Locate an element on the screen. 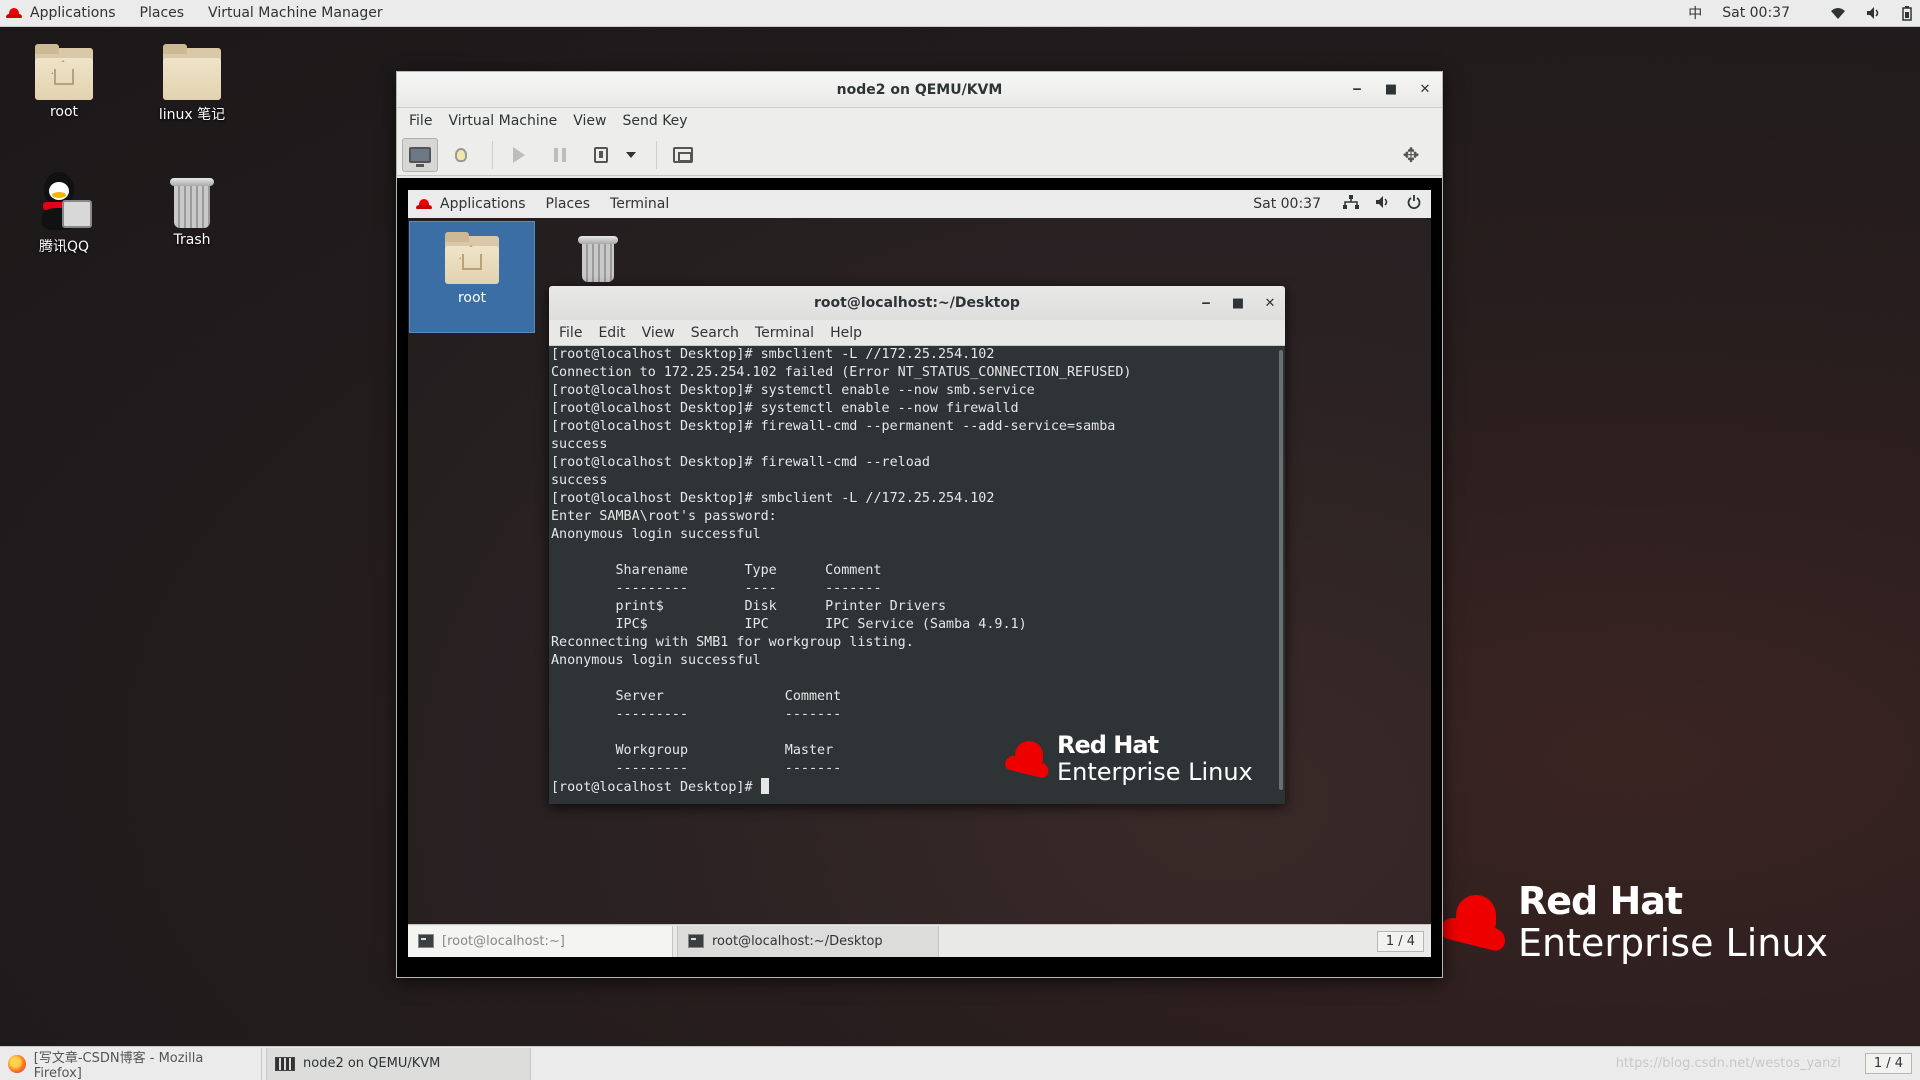 Image resolution: width=1920 pixels, height=1080 pixels. vm-menu-view: View is located at coordinates (589, 121).